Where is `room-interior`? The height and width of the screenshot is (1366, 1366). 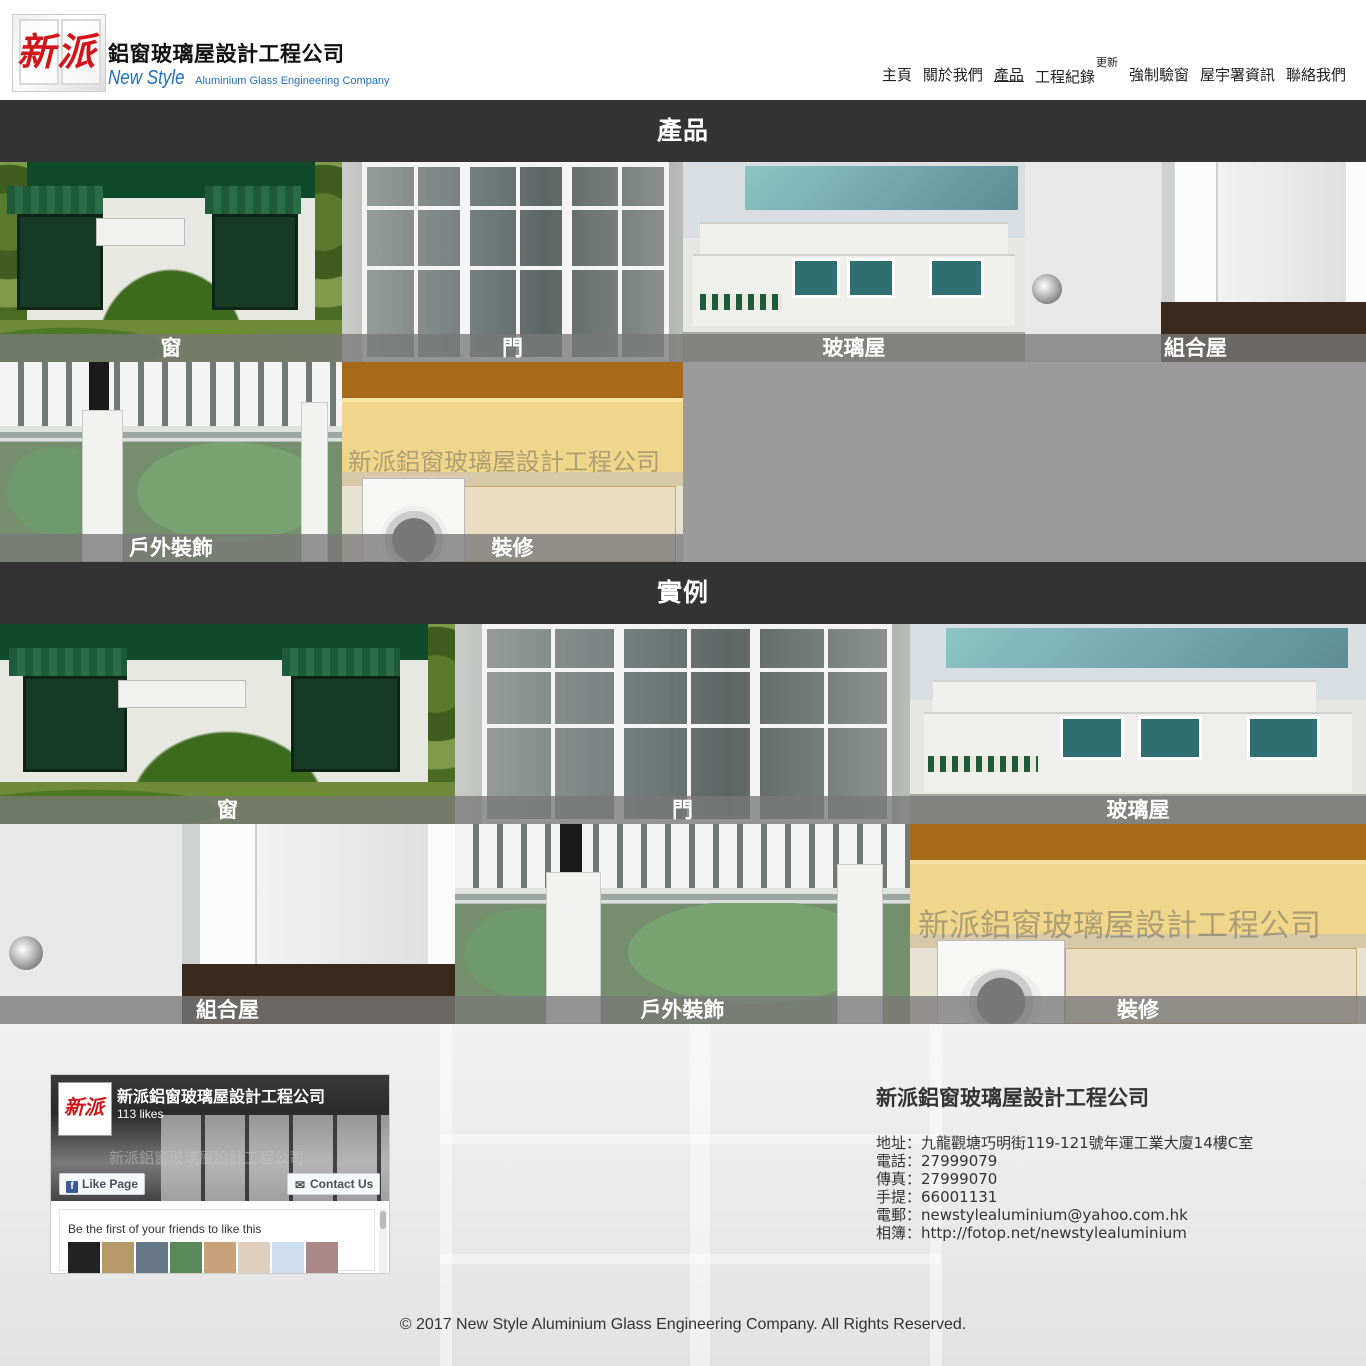 room-interior is located at coordinates (1280, 232).